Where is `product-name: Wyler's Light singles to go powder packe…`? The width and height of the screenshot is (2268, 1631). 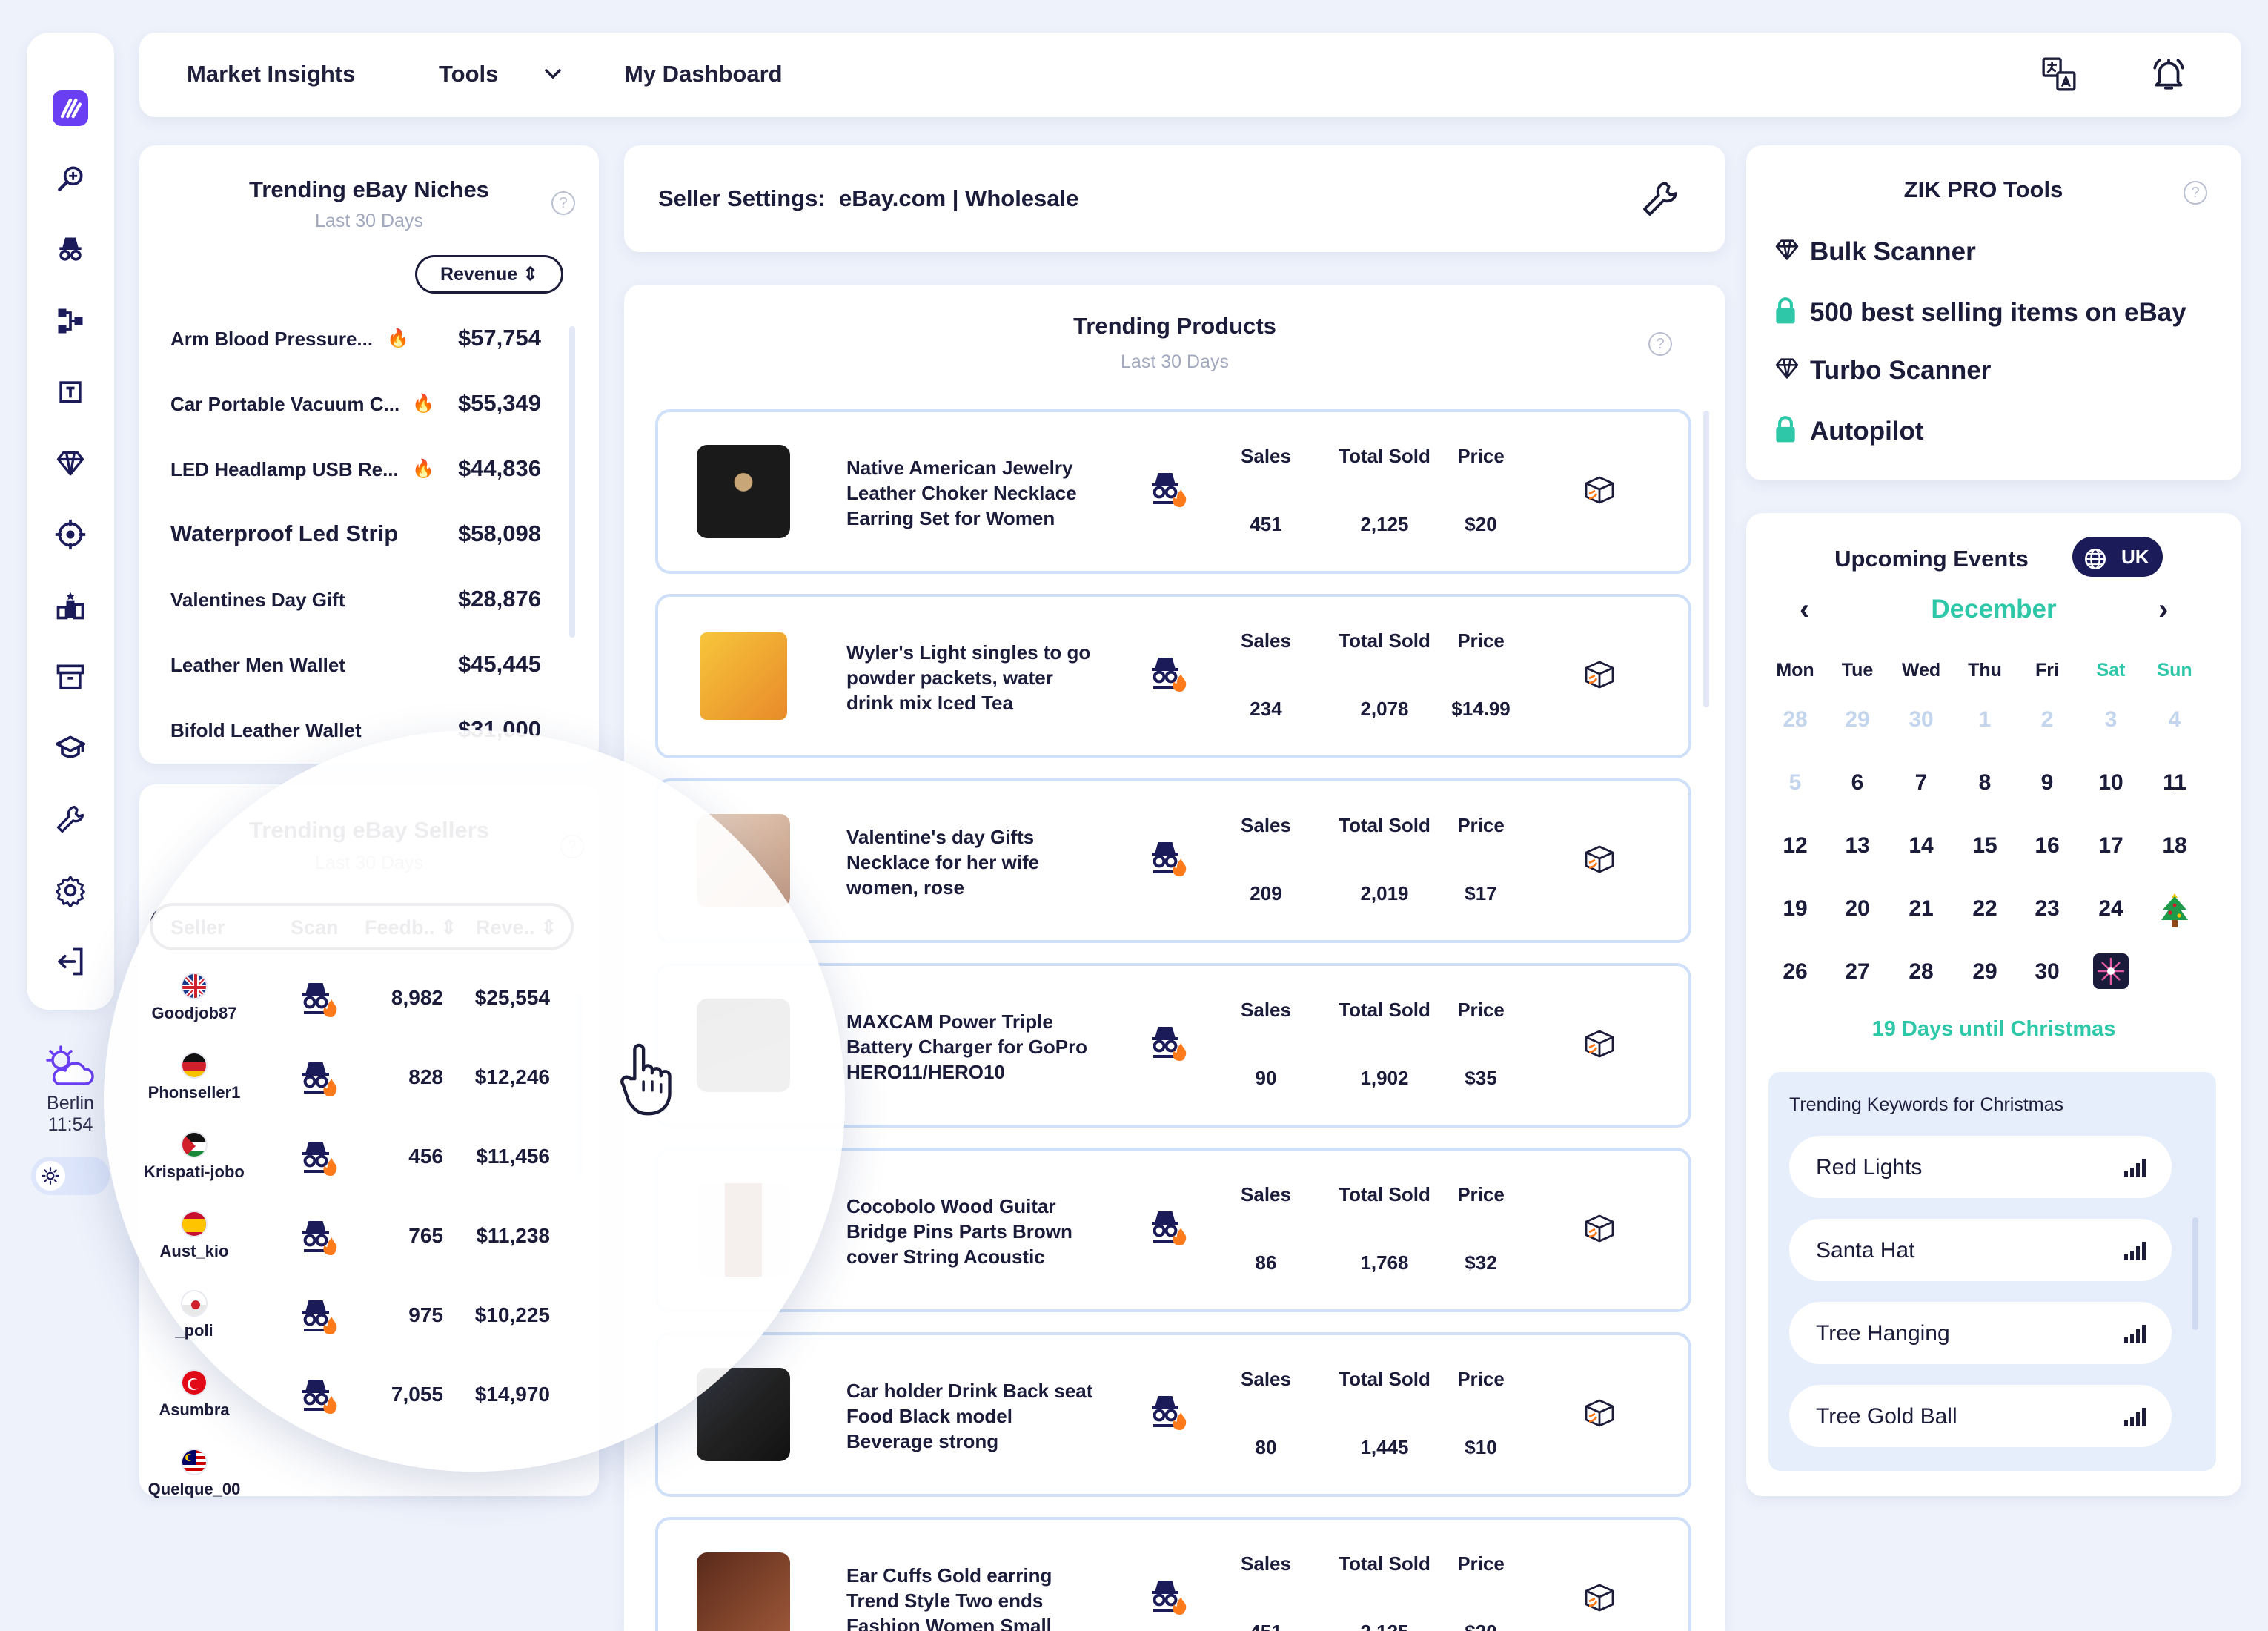 product-name: Wyler's Light singles to go powder packe… is located at coordinates (972, 677).